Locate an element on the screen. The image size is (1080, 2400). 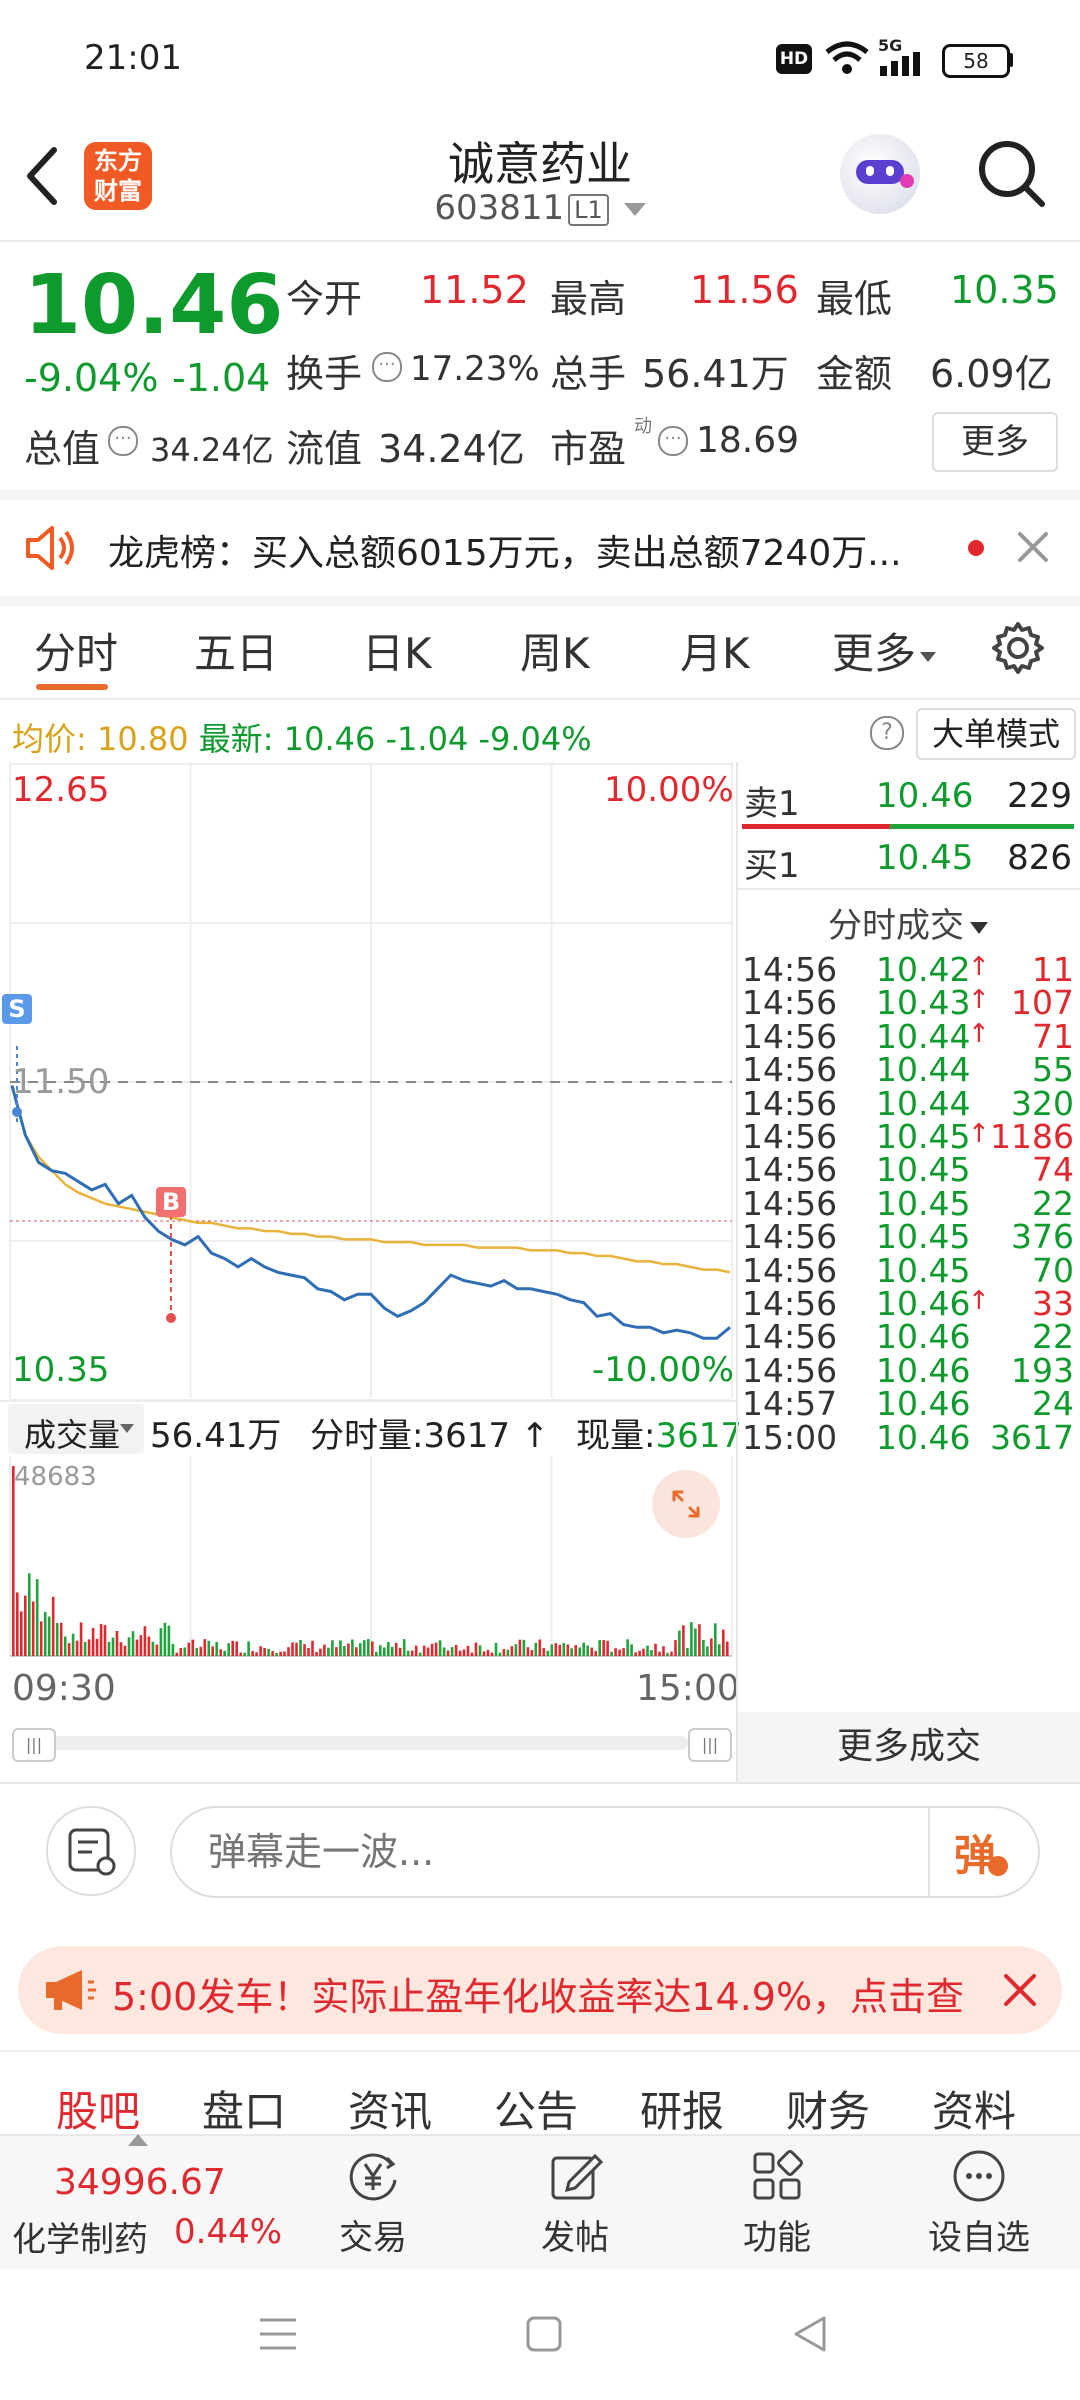
back-nav-icon is located at coordinates (810, 2334).